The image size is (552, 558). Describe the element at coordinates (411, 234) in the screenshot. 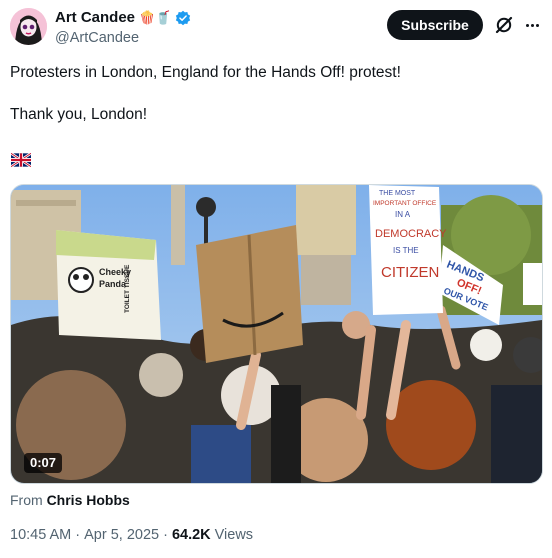

I see `democracy-sign-line: DEMOCRACY` at that location.